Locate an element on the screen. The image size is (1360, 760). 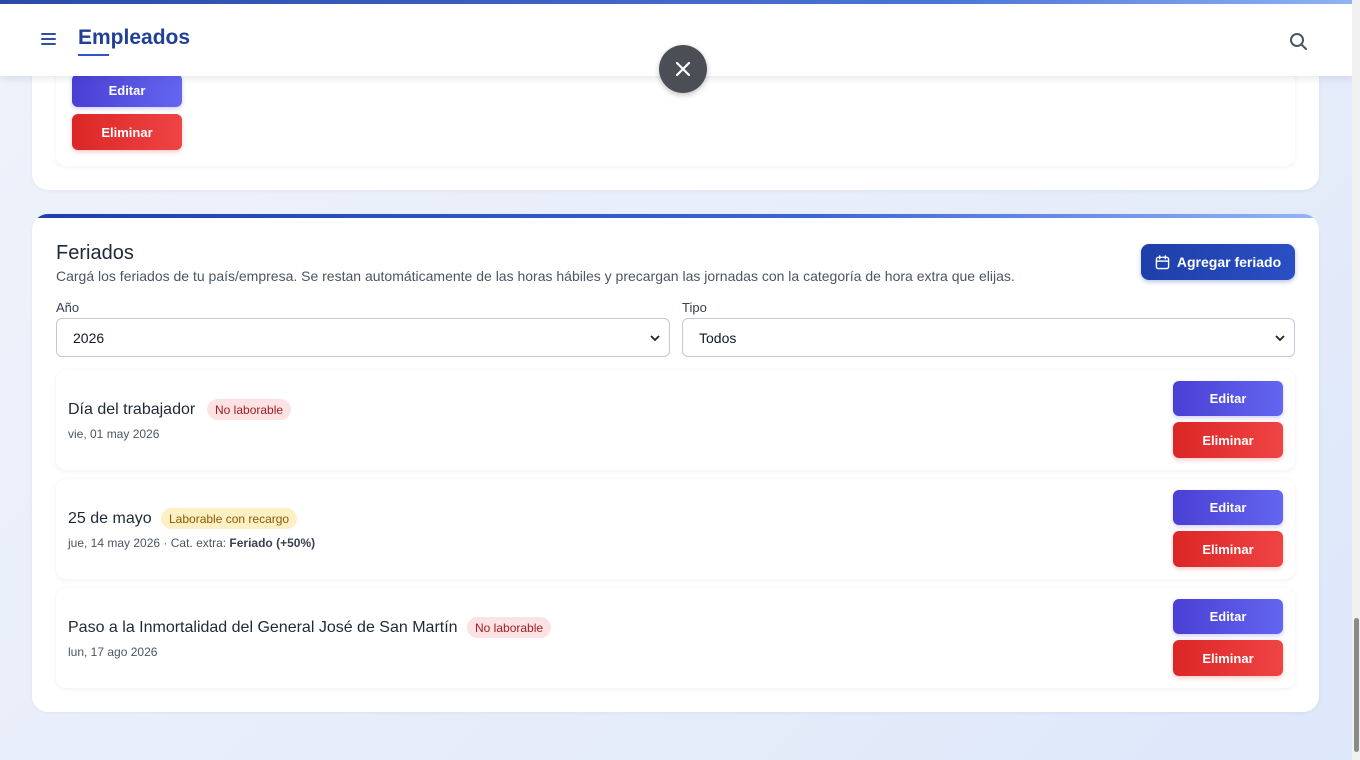
type-select: Todos is located at coordinates (988, 337).